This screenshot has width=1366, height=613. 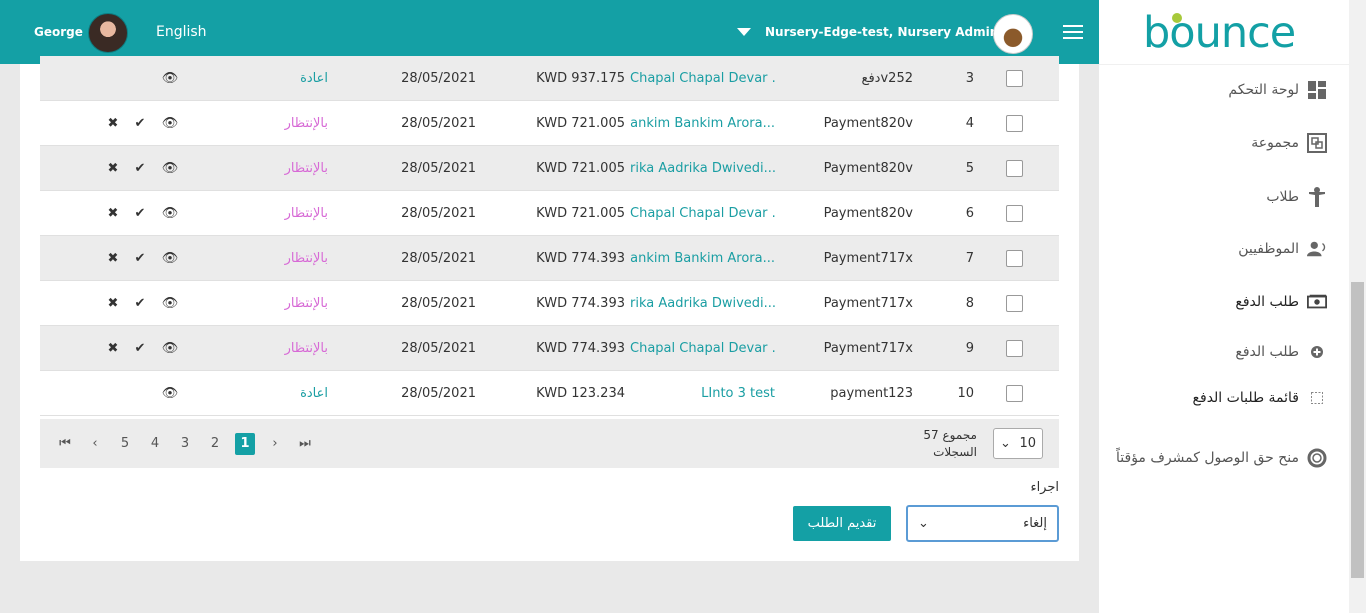 I want to click on submit-request-button: تقديم الطلب, so click(x=842, y=523).